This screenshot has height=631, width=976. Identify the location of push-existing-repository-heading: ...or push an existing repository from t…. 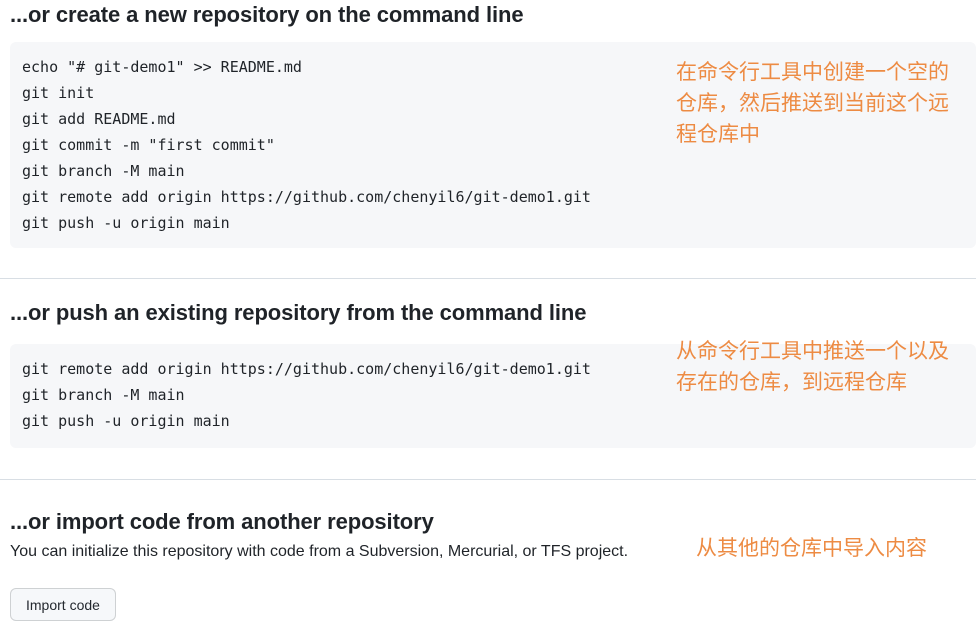
(298, 312).